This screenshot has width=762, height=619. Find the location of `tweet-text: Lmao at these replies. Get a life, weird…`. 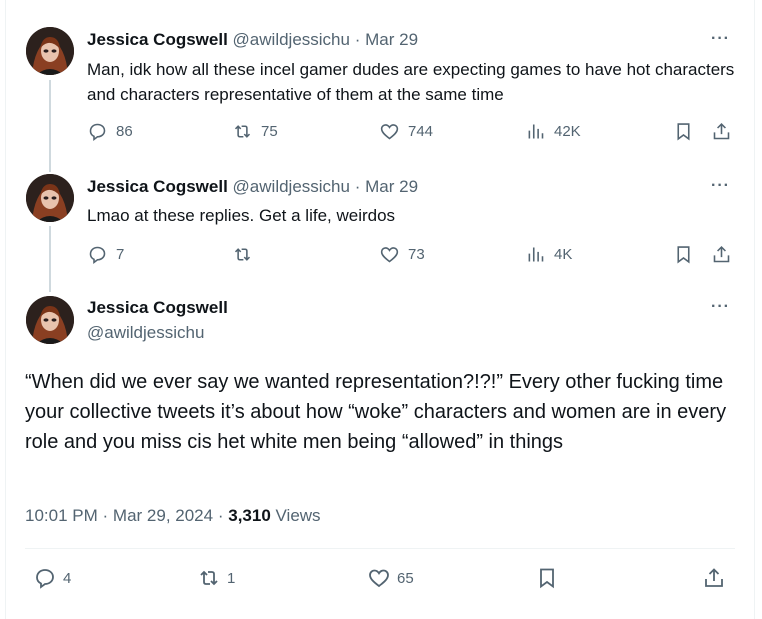

tweet-text: Lmao at these replies. Get a life, weird… is located at coordinates (241, 215).